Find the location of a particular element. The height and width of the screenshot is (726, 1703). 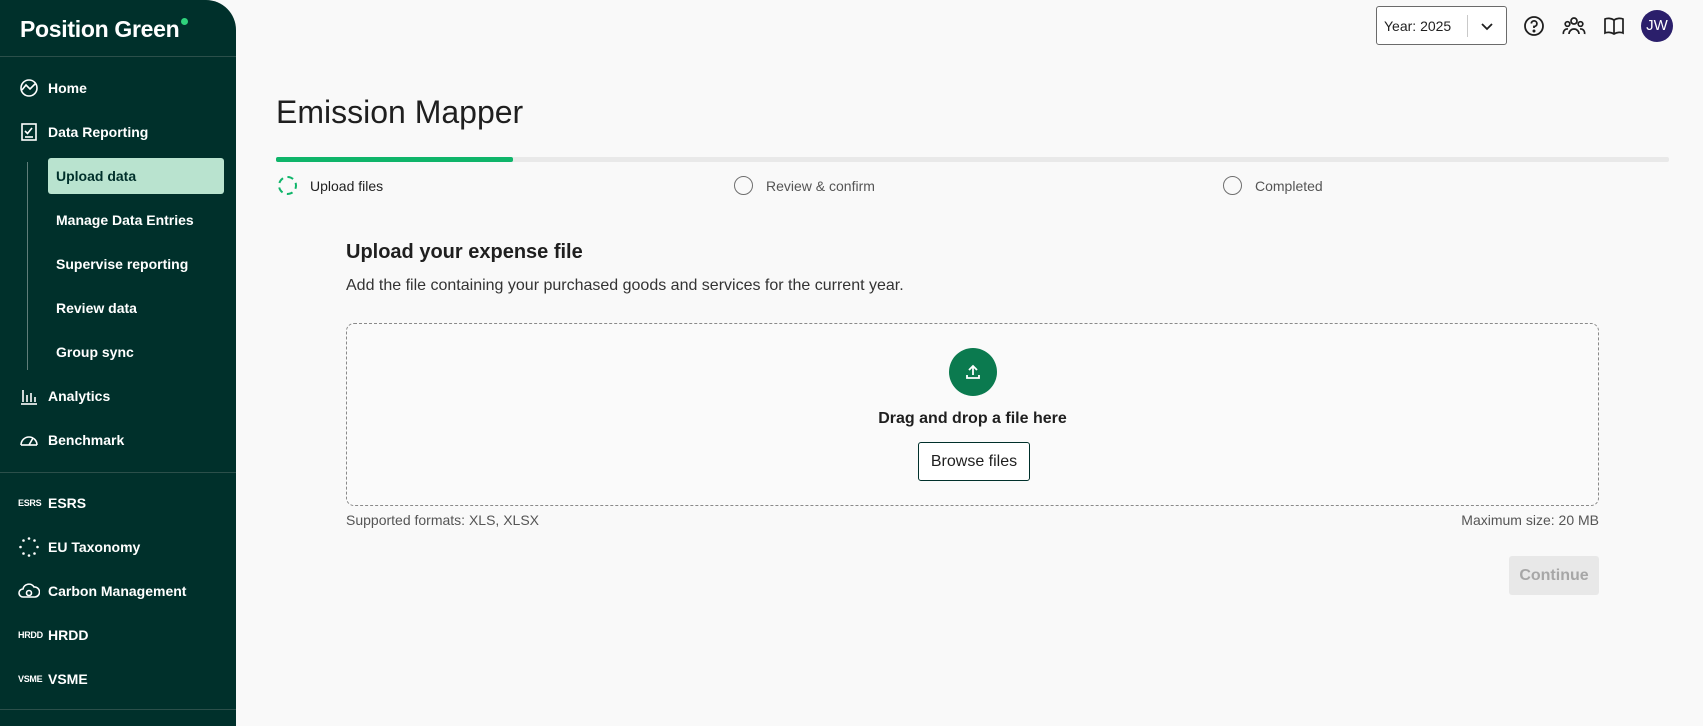

sidebar-item-label: ESRS is located at coordinates (67, 503).